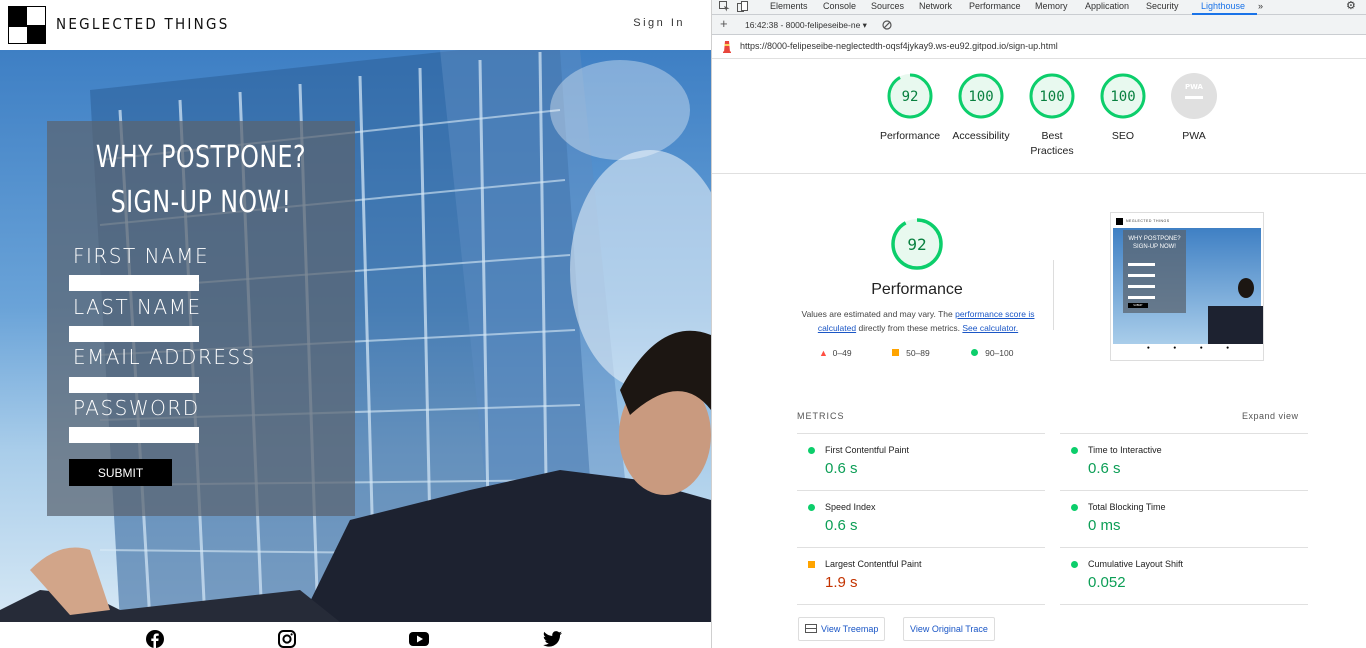  I want to click on lighthouse-toolbar: + 16:42:38 - 8000-felipeseibe-ne ▾, so click(1039, 25).